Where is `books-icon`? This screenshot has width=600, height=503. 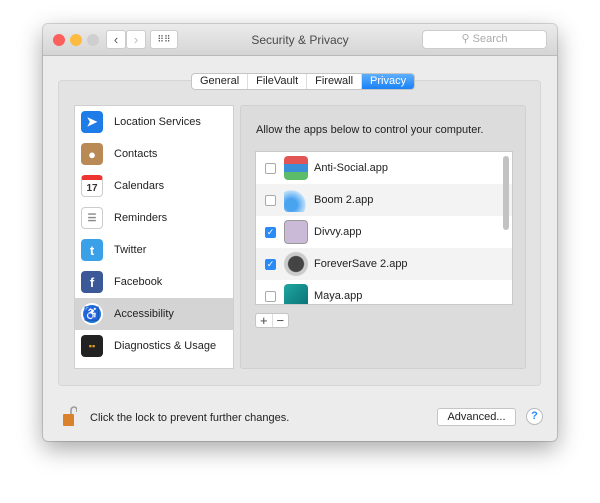 books-icon is located at coordinates (296, 168).